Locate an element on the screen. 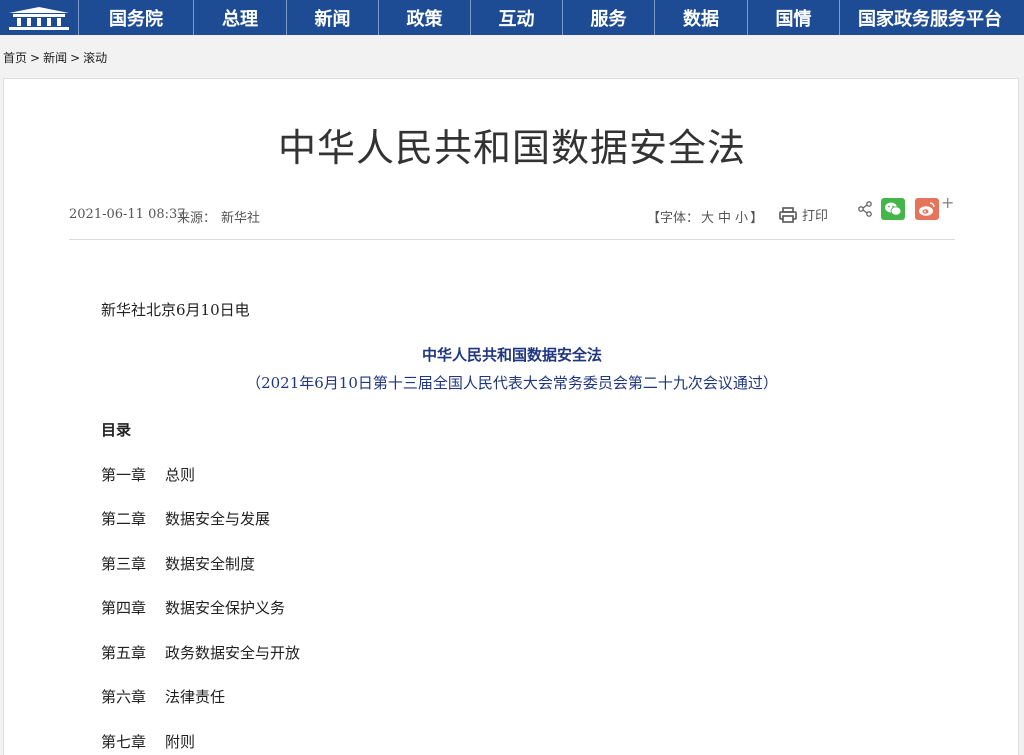 This screenshot has width=1024, height=755. chapter-number: 第一章 is located at coordinates (124, 475).